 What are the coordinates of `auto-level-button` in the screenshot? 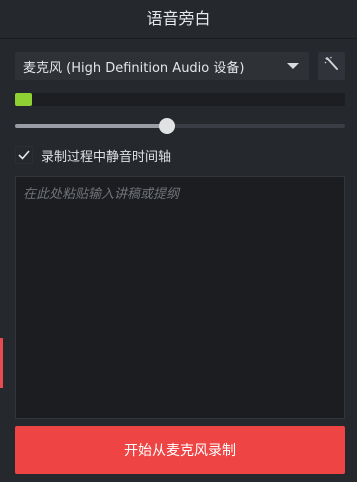 It's located at (331, 66).